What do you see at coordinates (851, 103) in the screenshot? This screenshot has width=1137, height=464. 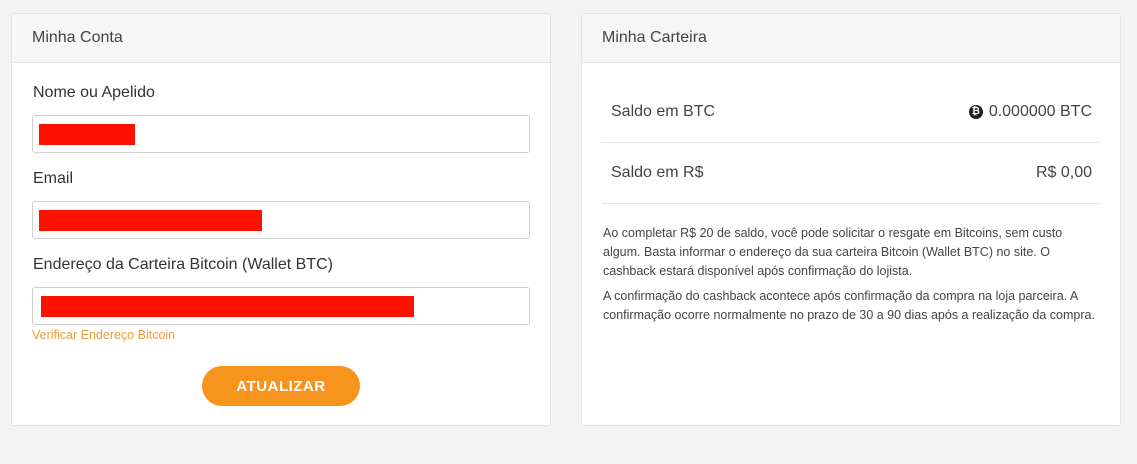 I see `btc-balance-row: Saldo em BTC ₿ 0.000000 BTC` at bounding box center [851, 103].